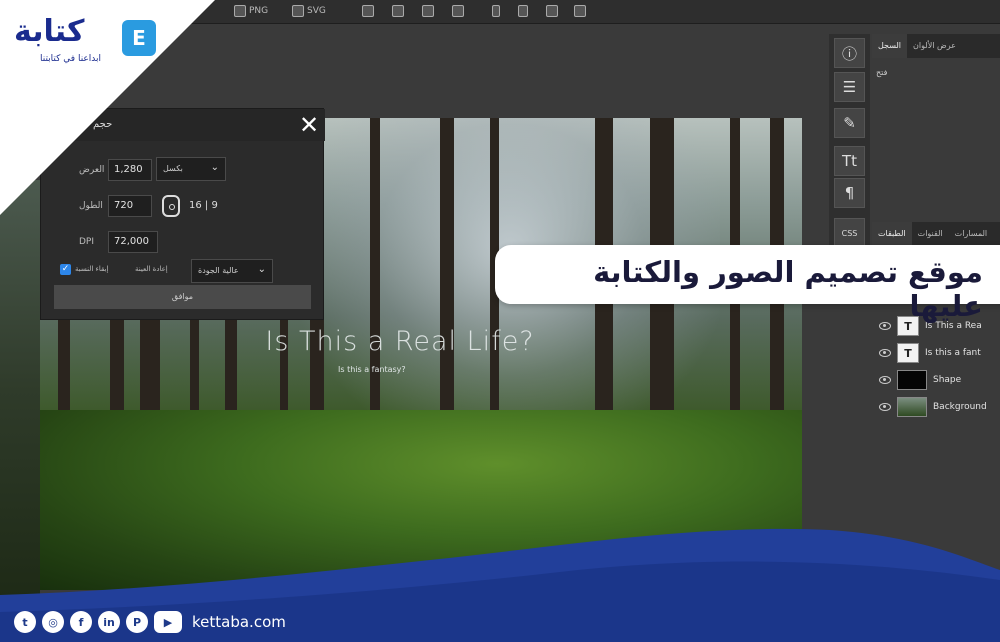  What do you see at coordinates (309, 11) in the screenshot?
I see `export-svg-button: SVG` at bounding box center [309, 11].